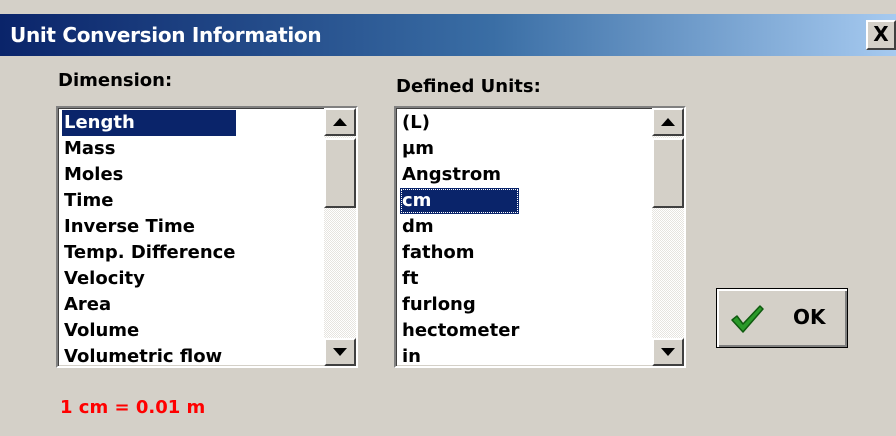 This screenshot has height=436, width=896. Describe the element at coordinates (468, 86) in the screenshot. I see `defined-units-label: Defined Units:` at that location.